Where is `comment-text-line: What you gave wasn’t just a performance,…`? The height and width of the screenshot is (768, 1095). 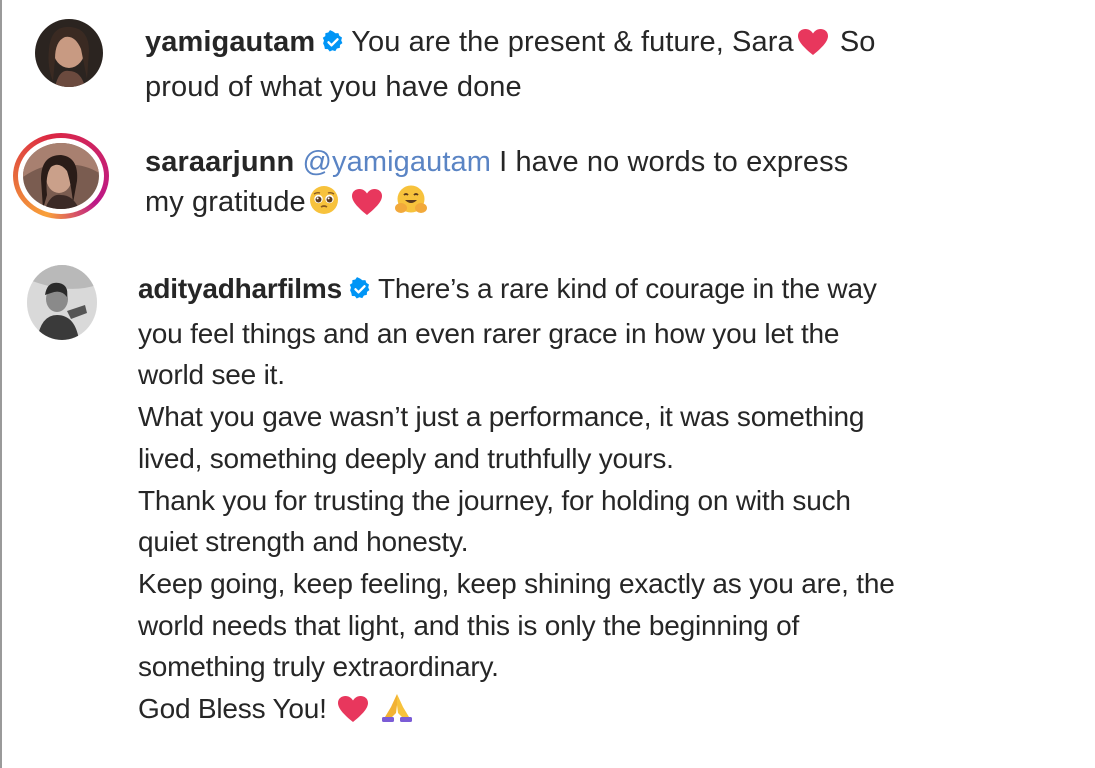
comment-text-line: What you gave wasn’t just a performance,… is located at coordinates (501, 417).